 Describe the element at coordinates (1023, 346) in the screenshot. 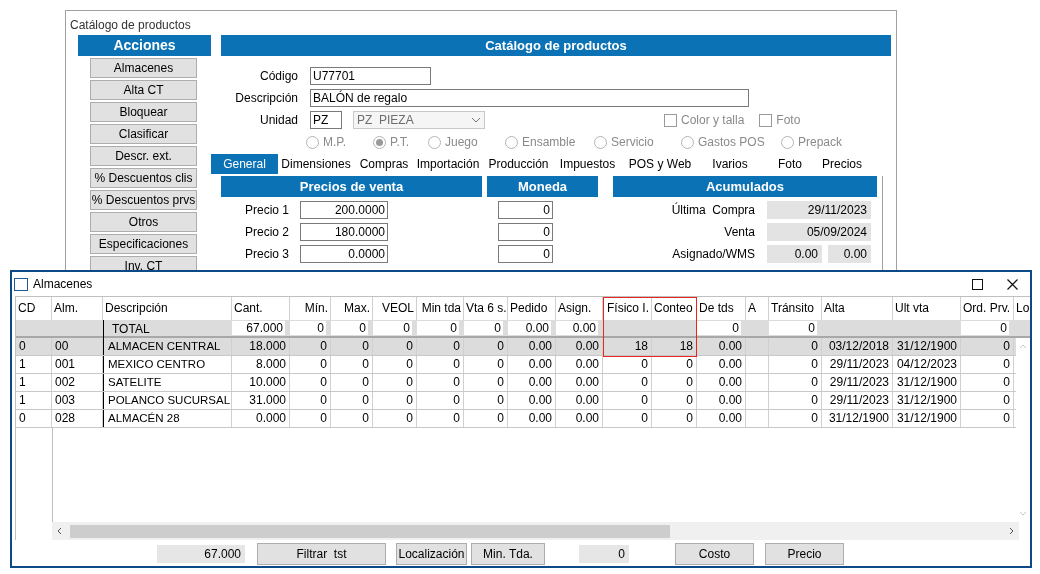

I see `scroll-up-icon` at that location.